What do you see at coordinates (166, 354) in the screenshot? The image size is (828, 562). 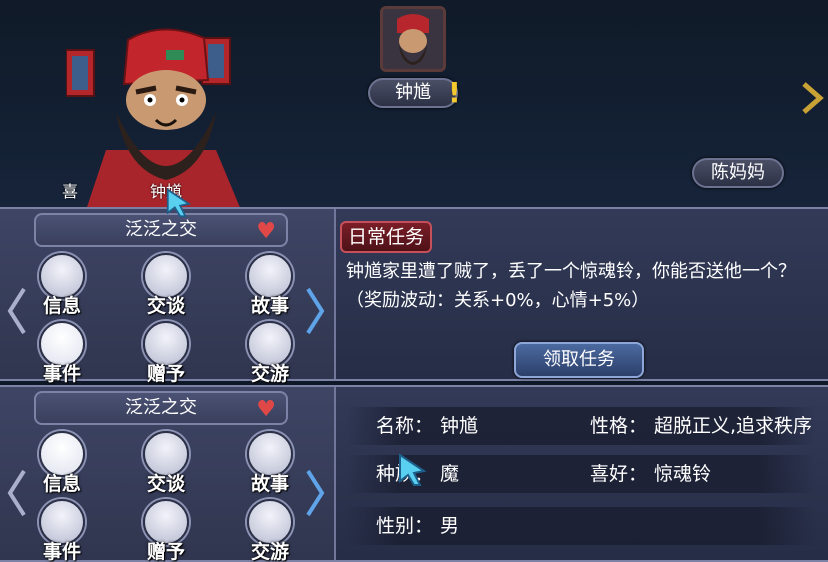 I see `gift-button: 赠予` at bounding box center [166, 354].